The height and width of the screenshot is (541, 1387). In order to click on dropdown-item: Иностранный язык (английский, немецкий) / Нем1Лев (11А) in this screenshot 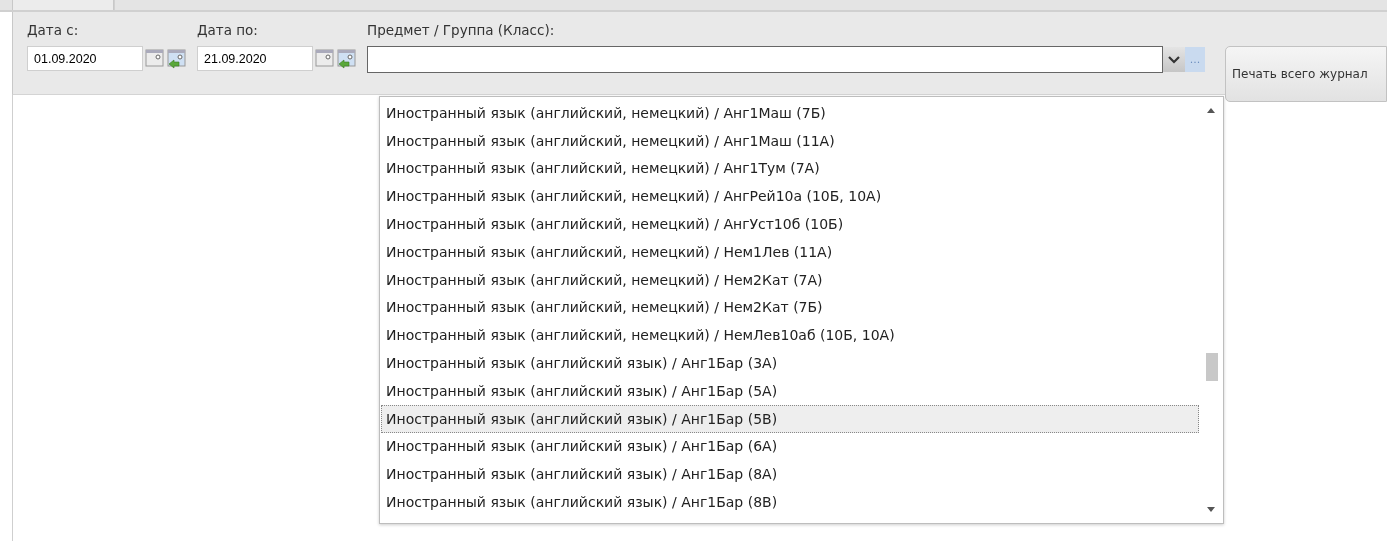, I will do `click(790, 252)`.